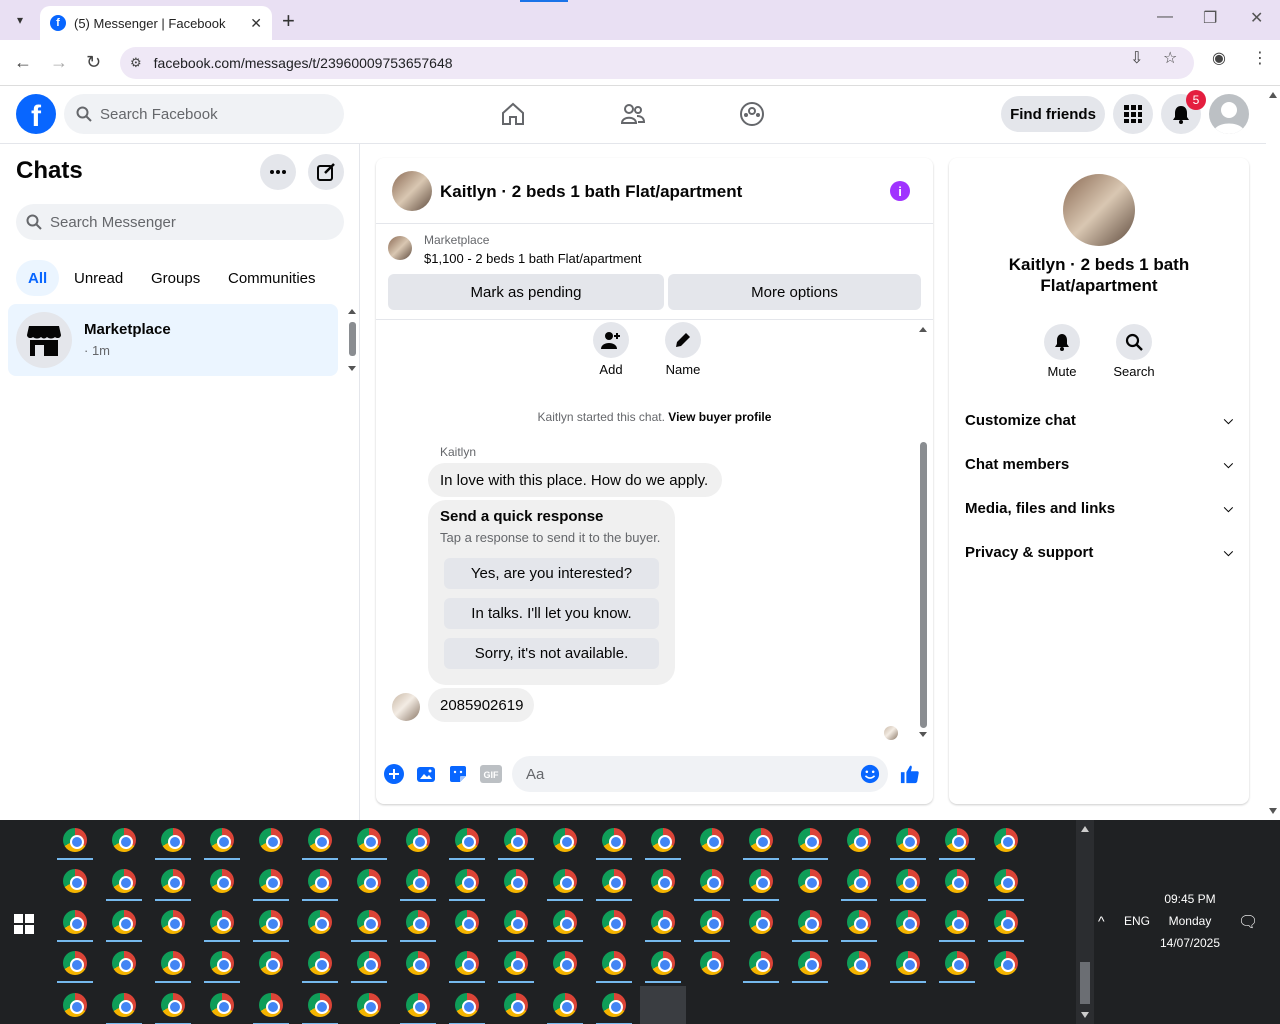 This screenshot has width=1280, height=1024. What do you see at coordinates (700, 774) in the screenshot?
I see `message-input: Aa` at bounding box center [700, 774].